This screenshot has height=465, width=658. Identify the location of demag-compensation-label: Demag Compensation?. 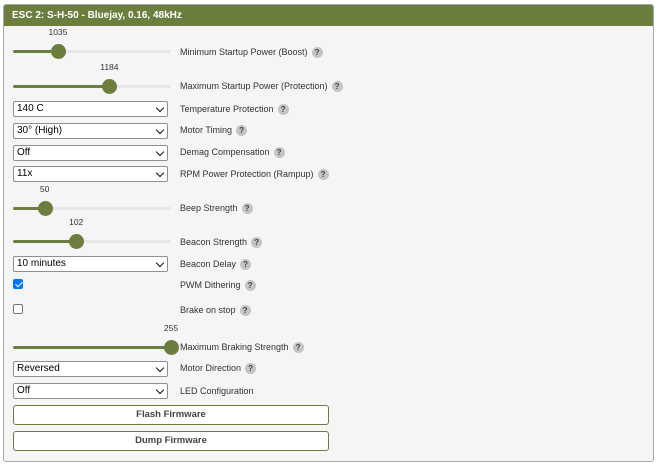
(232, 153).